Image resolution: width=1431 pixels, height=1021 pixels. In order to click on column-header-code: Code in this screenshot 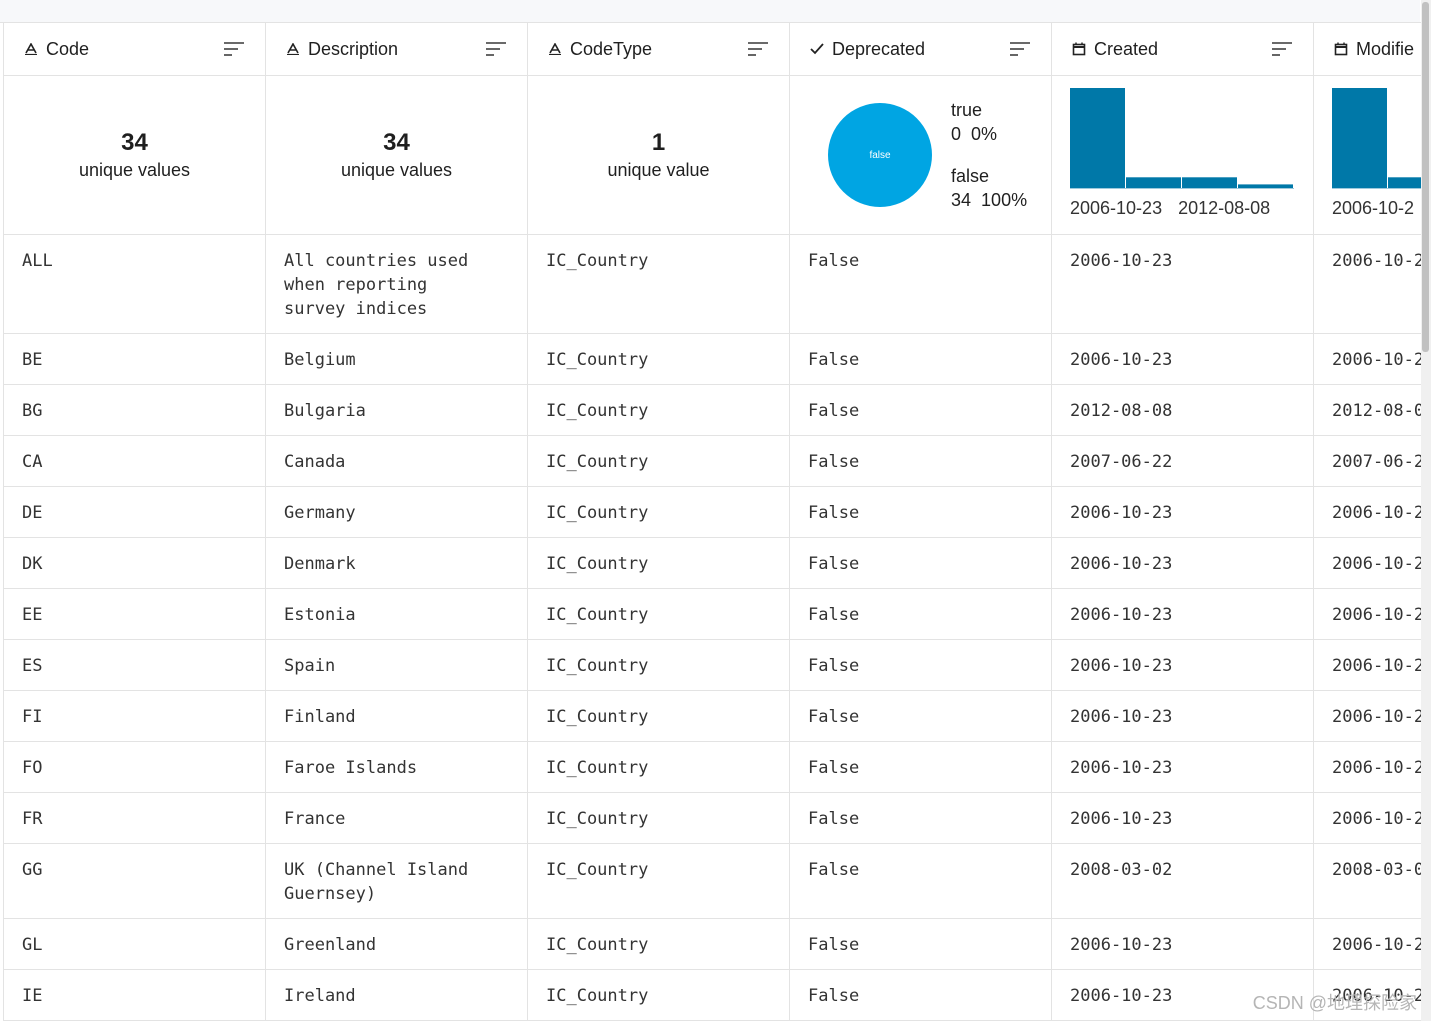, I will do `click(134, 49)`.